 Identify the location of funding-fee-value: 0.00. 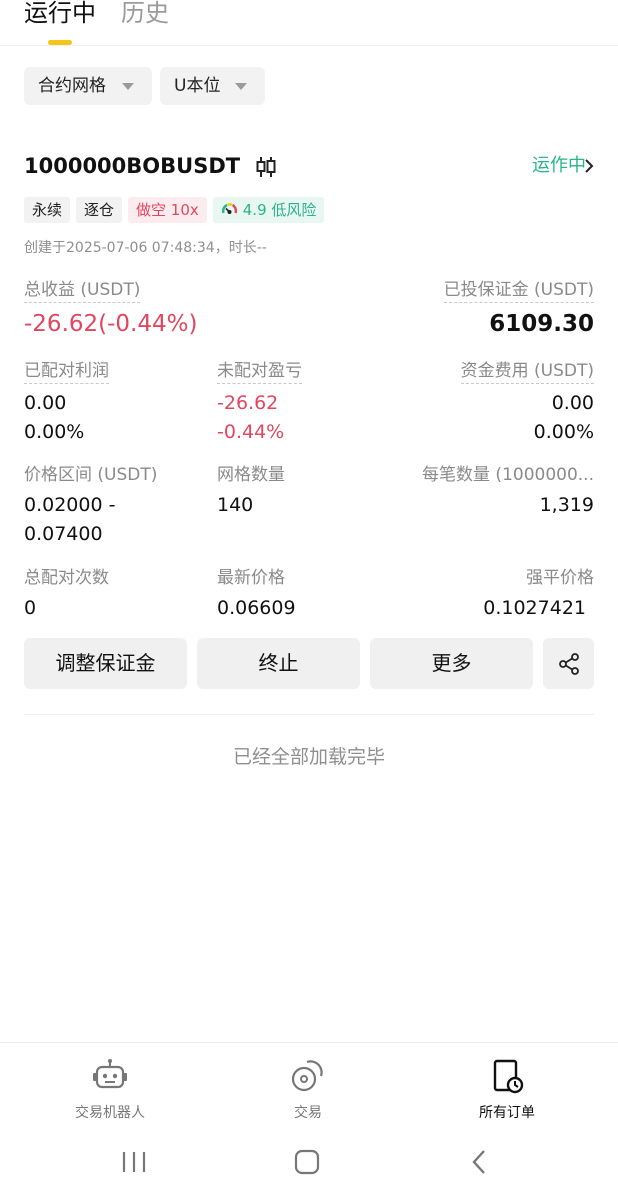
(572, 403).